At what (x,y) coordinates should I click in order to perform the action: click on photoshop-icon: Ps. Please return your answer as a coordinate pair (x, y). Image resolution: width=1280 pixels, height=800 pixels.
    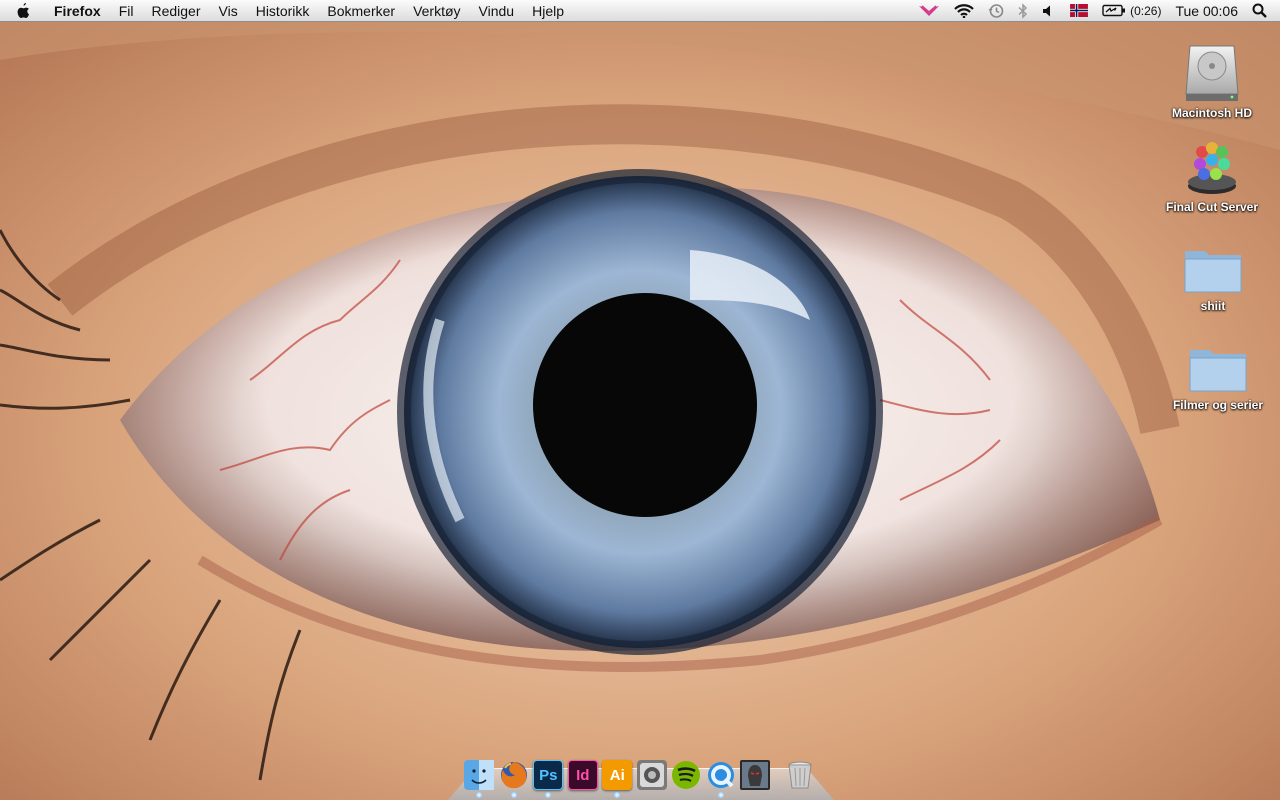
    Looking at the image, I should click on (548, 775).